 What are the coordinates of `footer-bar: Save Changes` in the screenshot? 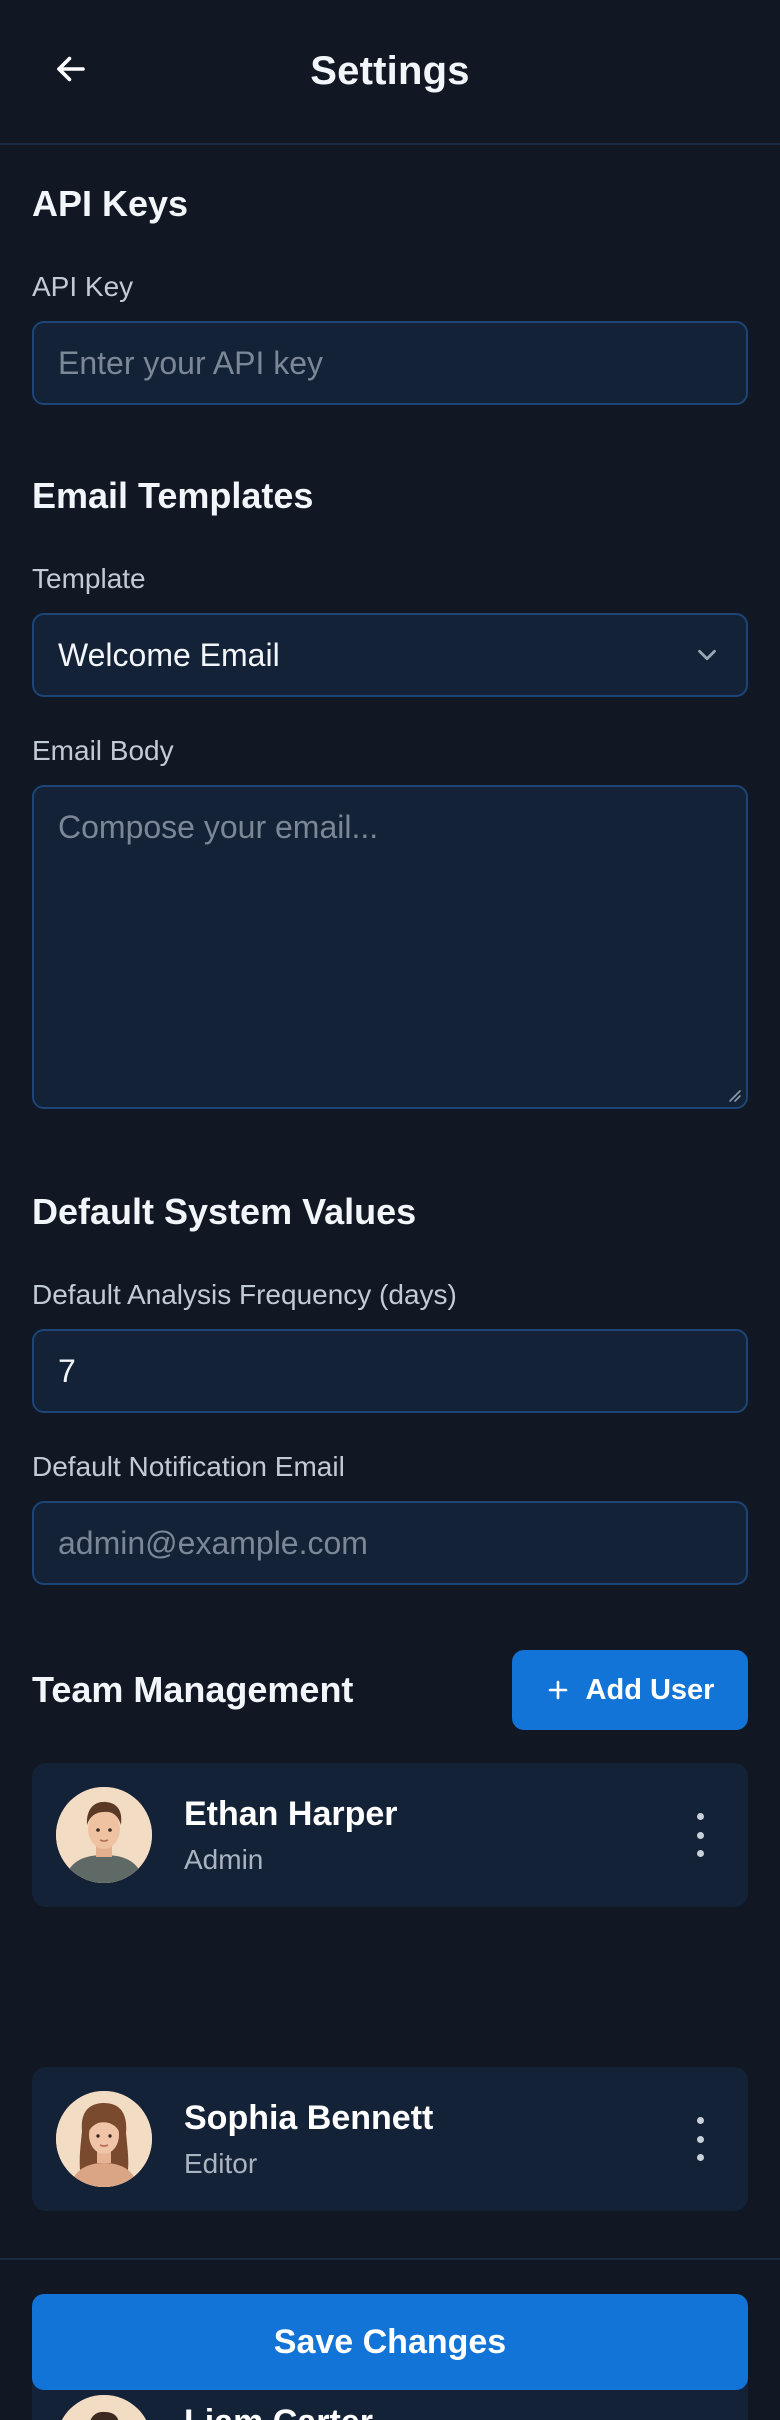 It's located at (390, 2339).